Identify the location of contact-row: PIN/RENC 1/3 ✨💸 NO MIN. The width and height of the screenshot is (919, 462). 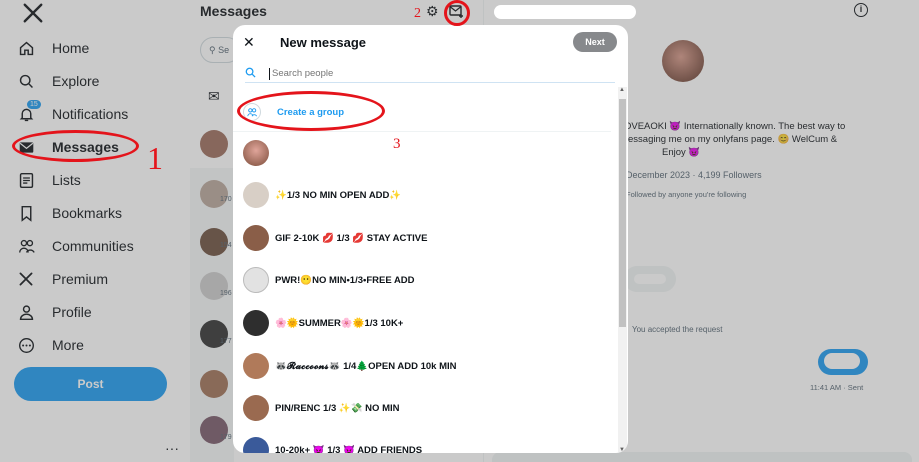
(423, 408).